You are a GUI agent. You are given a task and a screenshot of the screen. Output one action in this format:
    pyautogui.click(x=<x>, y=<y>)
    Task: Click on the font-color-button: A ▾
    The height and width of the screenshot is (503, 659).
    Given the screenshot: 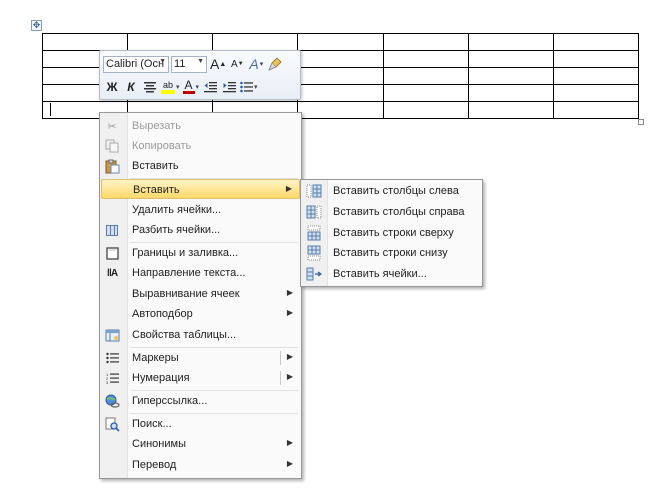 What is the action you would take?
    pyautogui.click(x=190, y=87)
    